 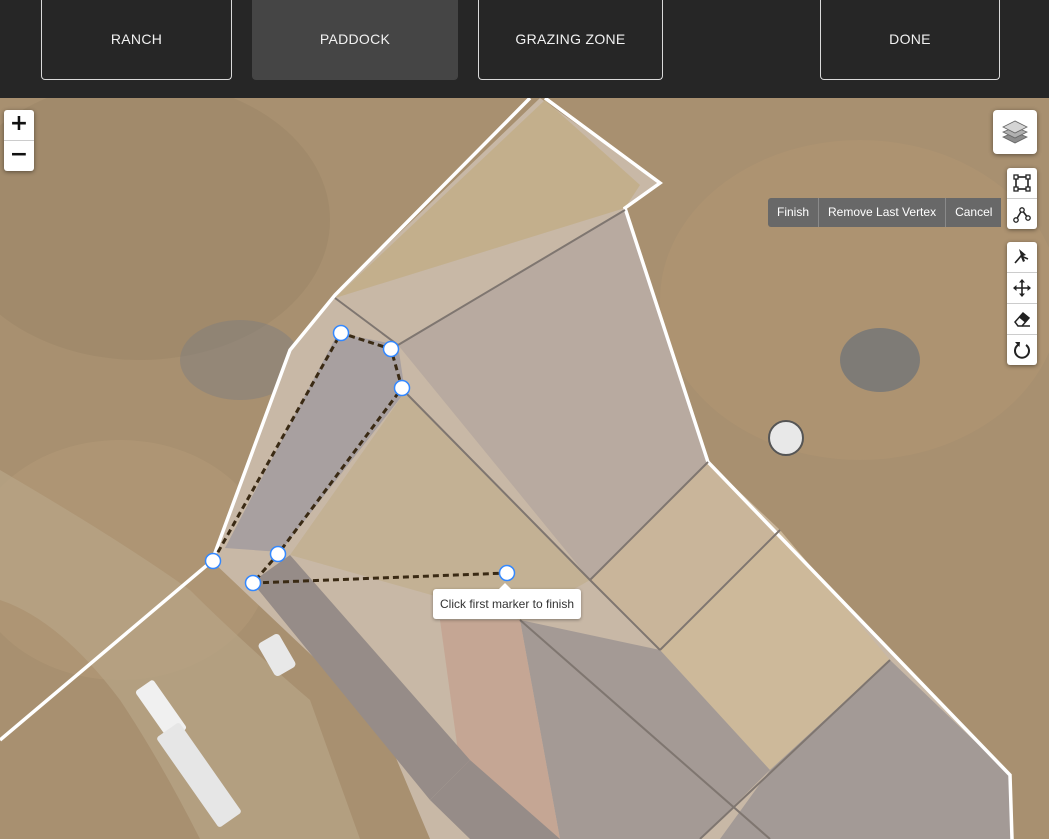 I want to click on zoom-in-button: +, so click(x=19, y=125).